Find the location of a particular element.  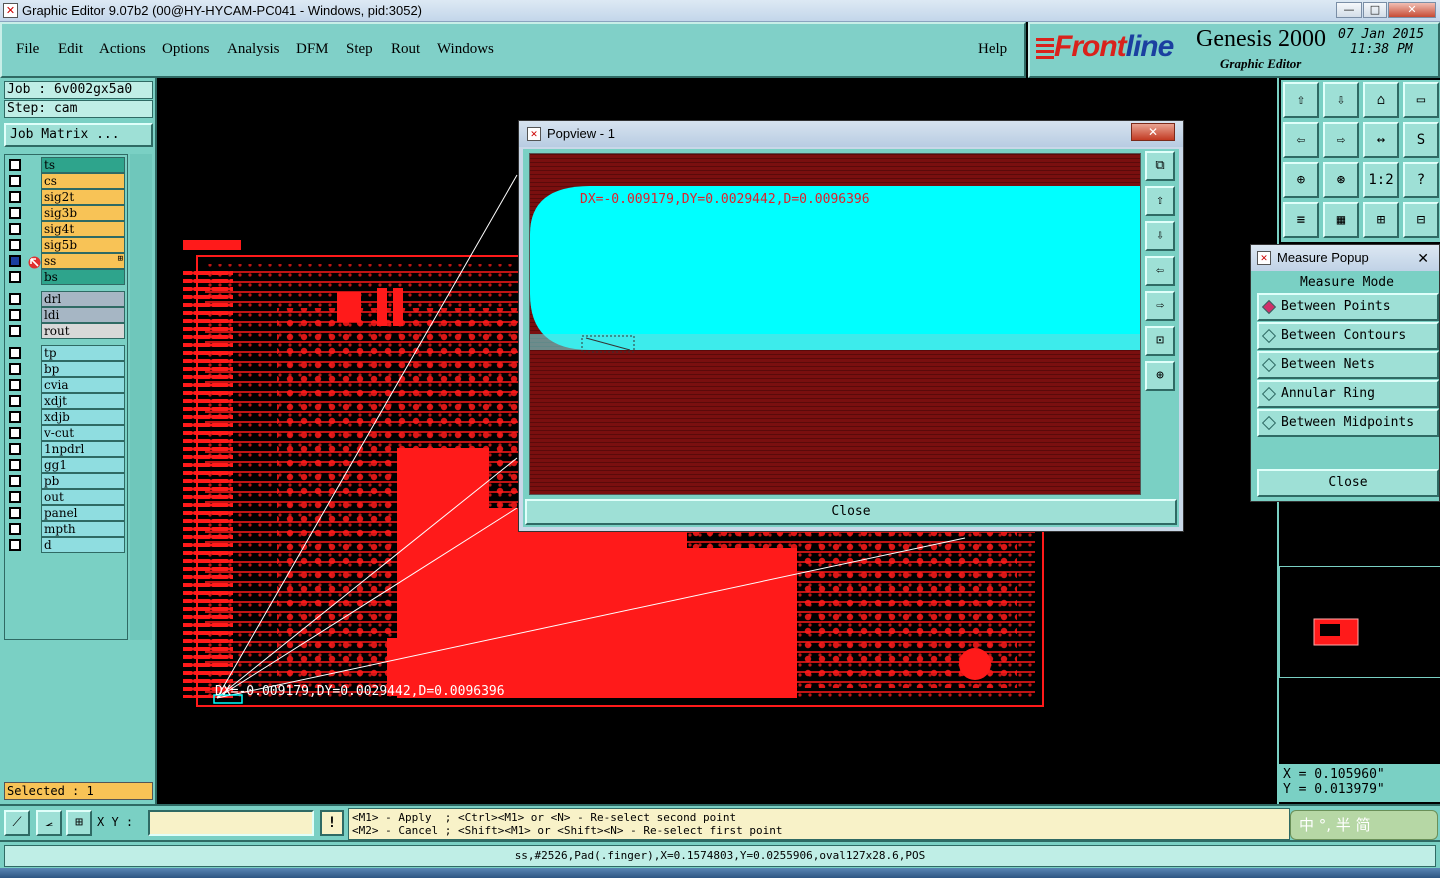

layer-name: gg1 is located at coordinates (83, 465).